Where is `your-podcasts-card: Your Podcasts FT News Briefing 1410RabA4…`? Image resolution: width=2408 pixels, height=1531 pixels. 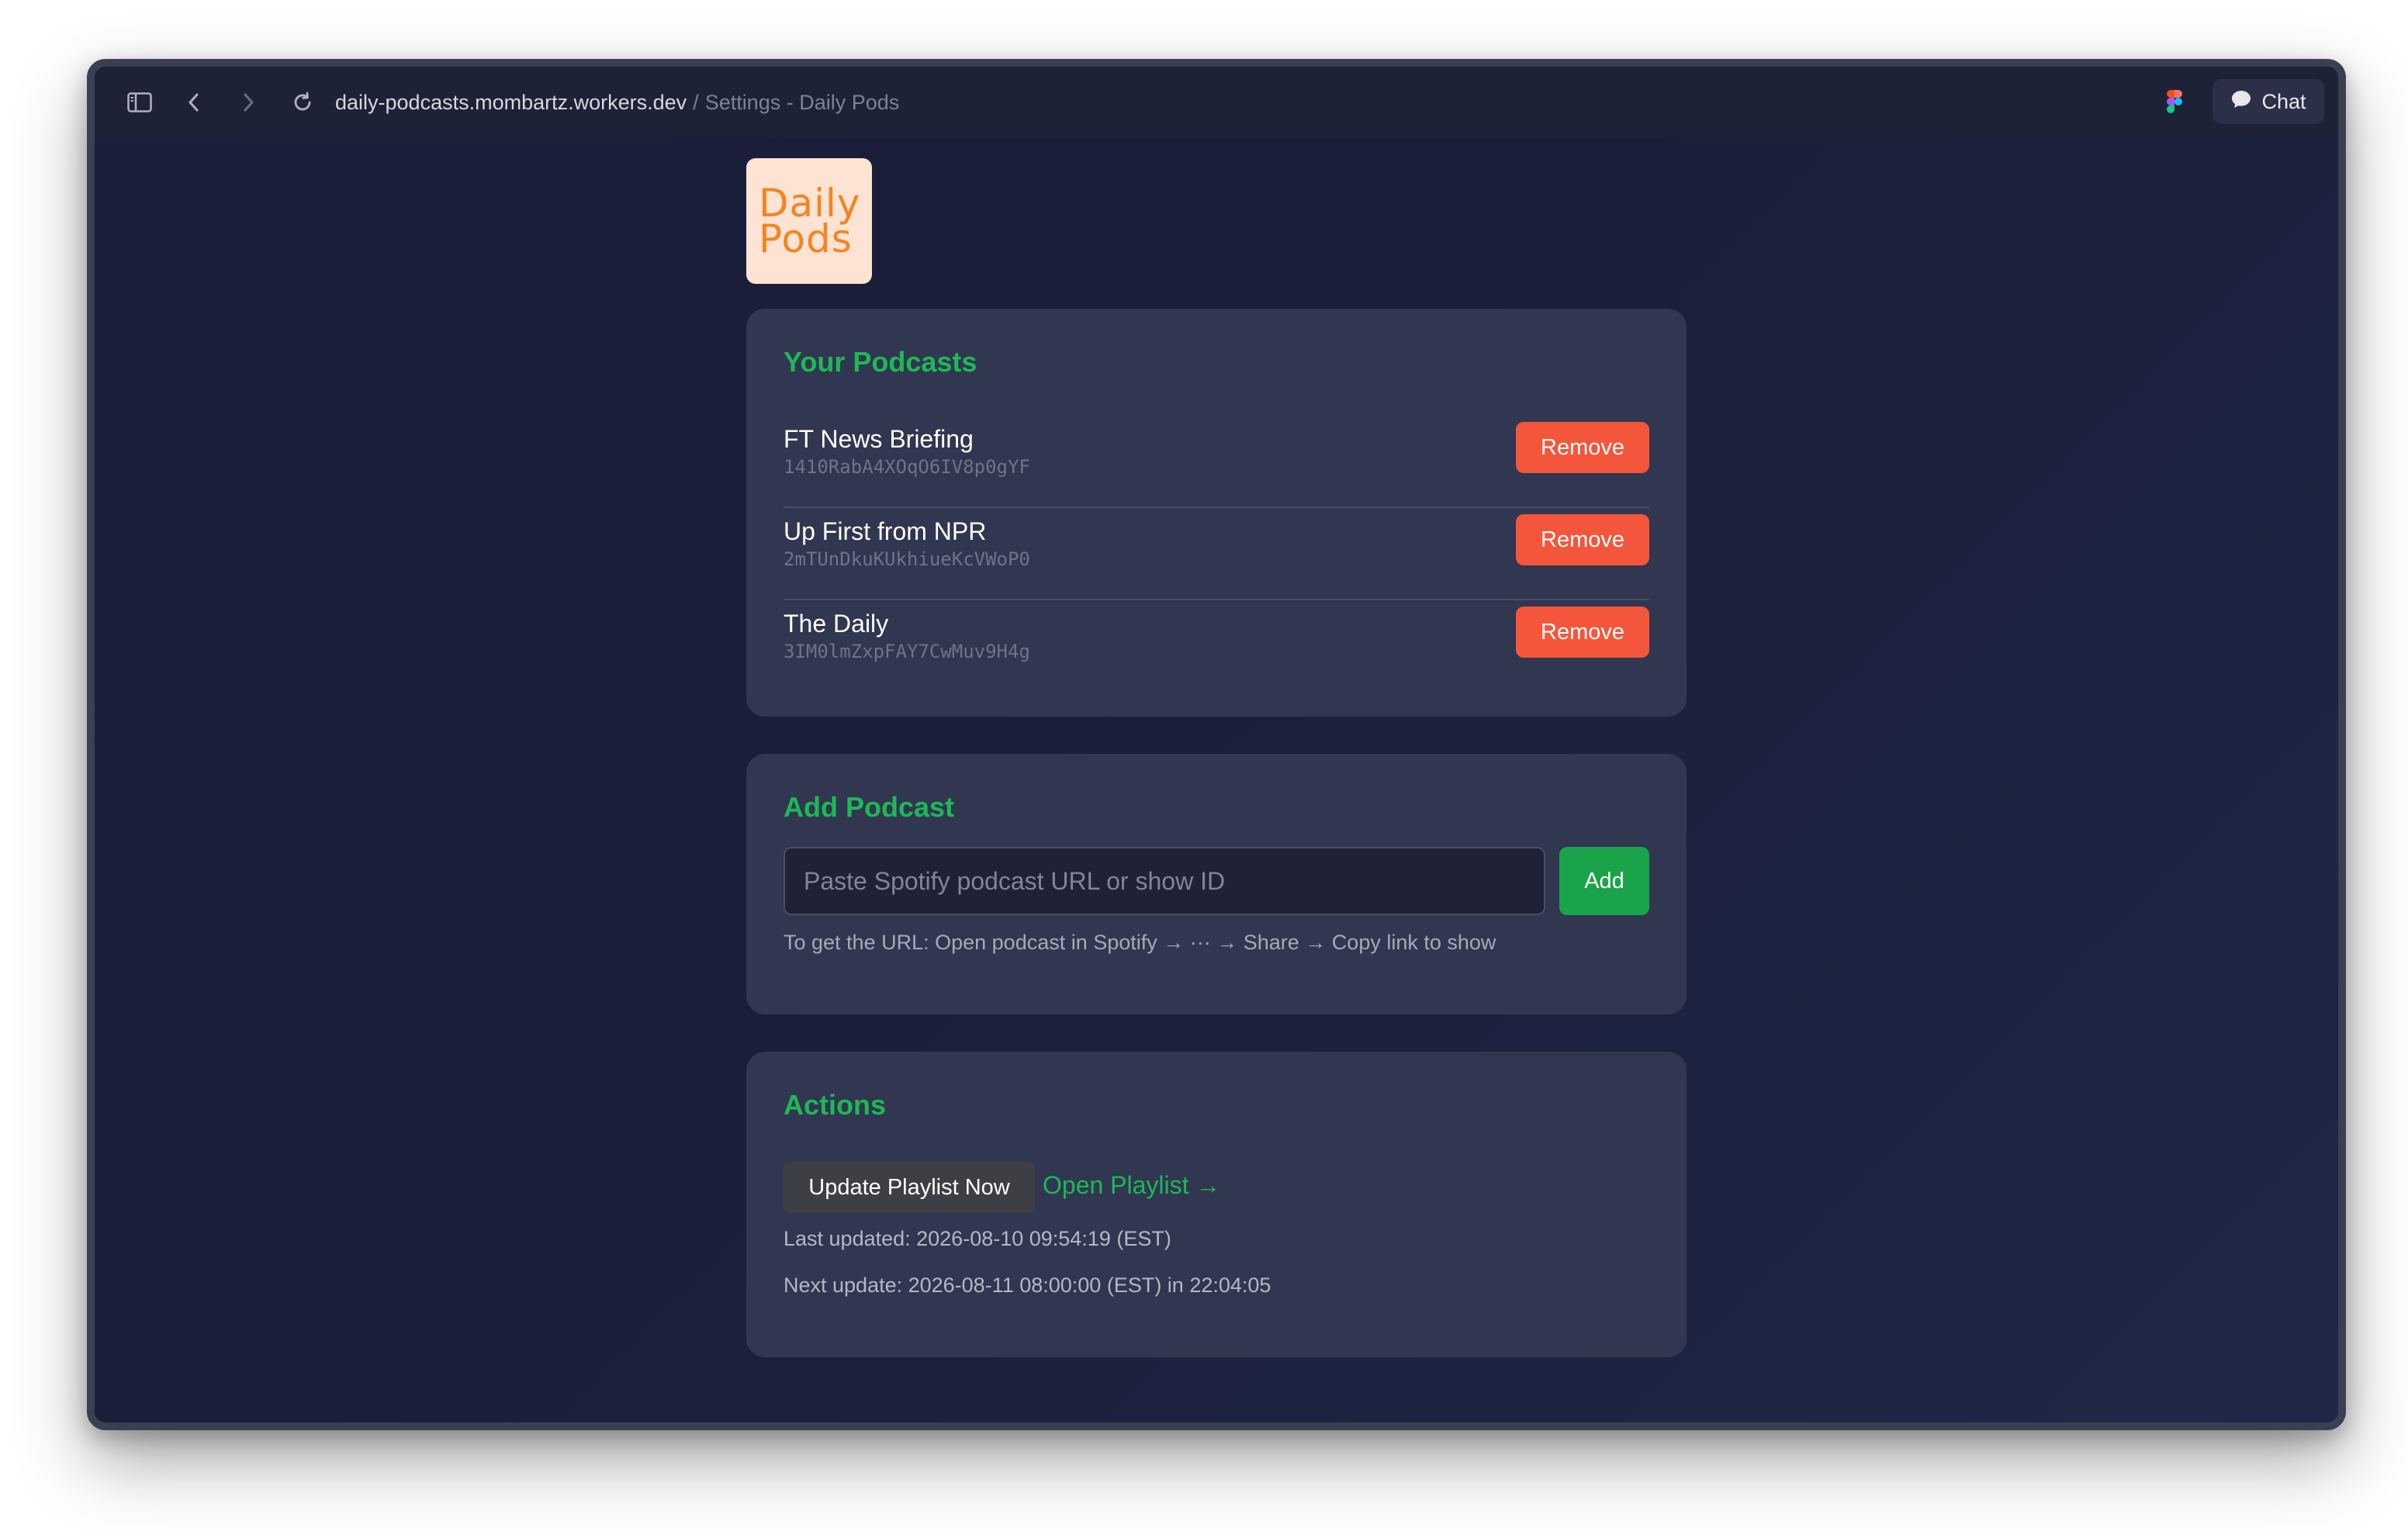
your-podcasts-card: Your Podcasts FT News Briefing 1410RabA4… is located at coordinates (1216, 513).